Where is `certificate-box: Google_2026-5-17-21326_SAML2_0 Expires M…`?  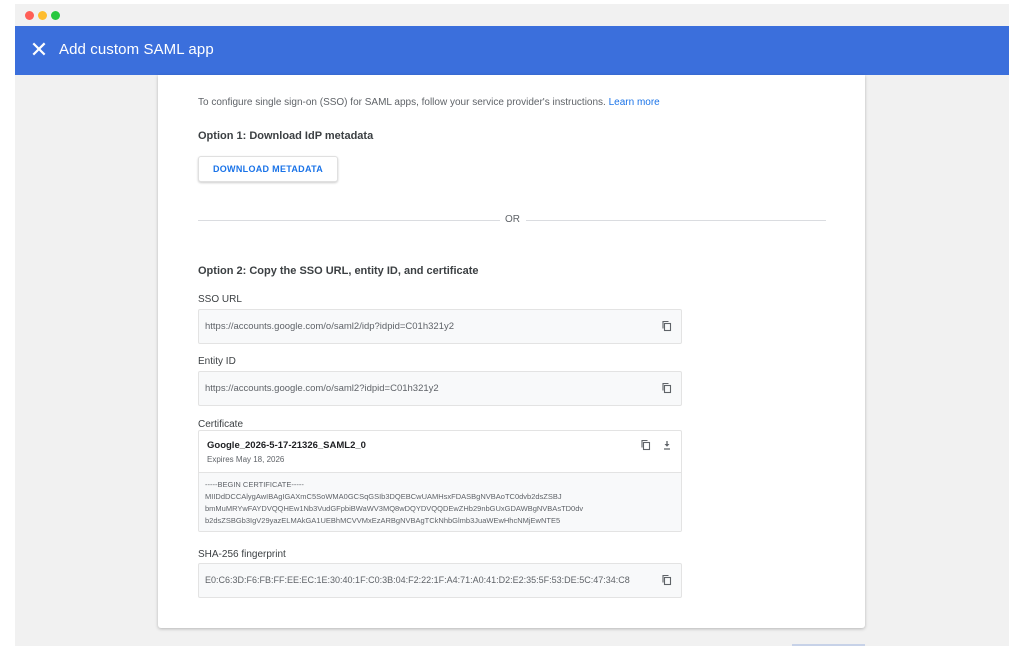 certificate-box: Google_2026-5-17-21326_SAML2_0 Expires M… is located at coordinates (440, 481).